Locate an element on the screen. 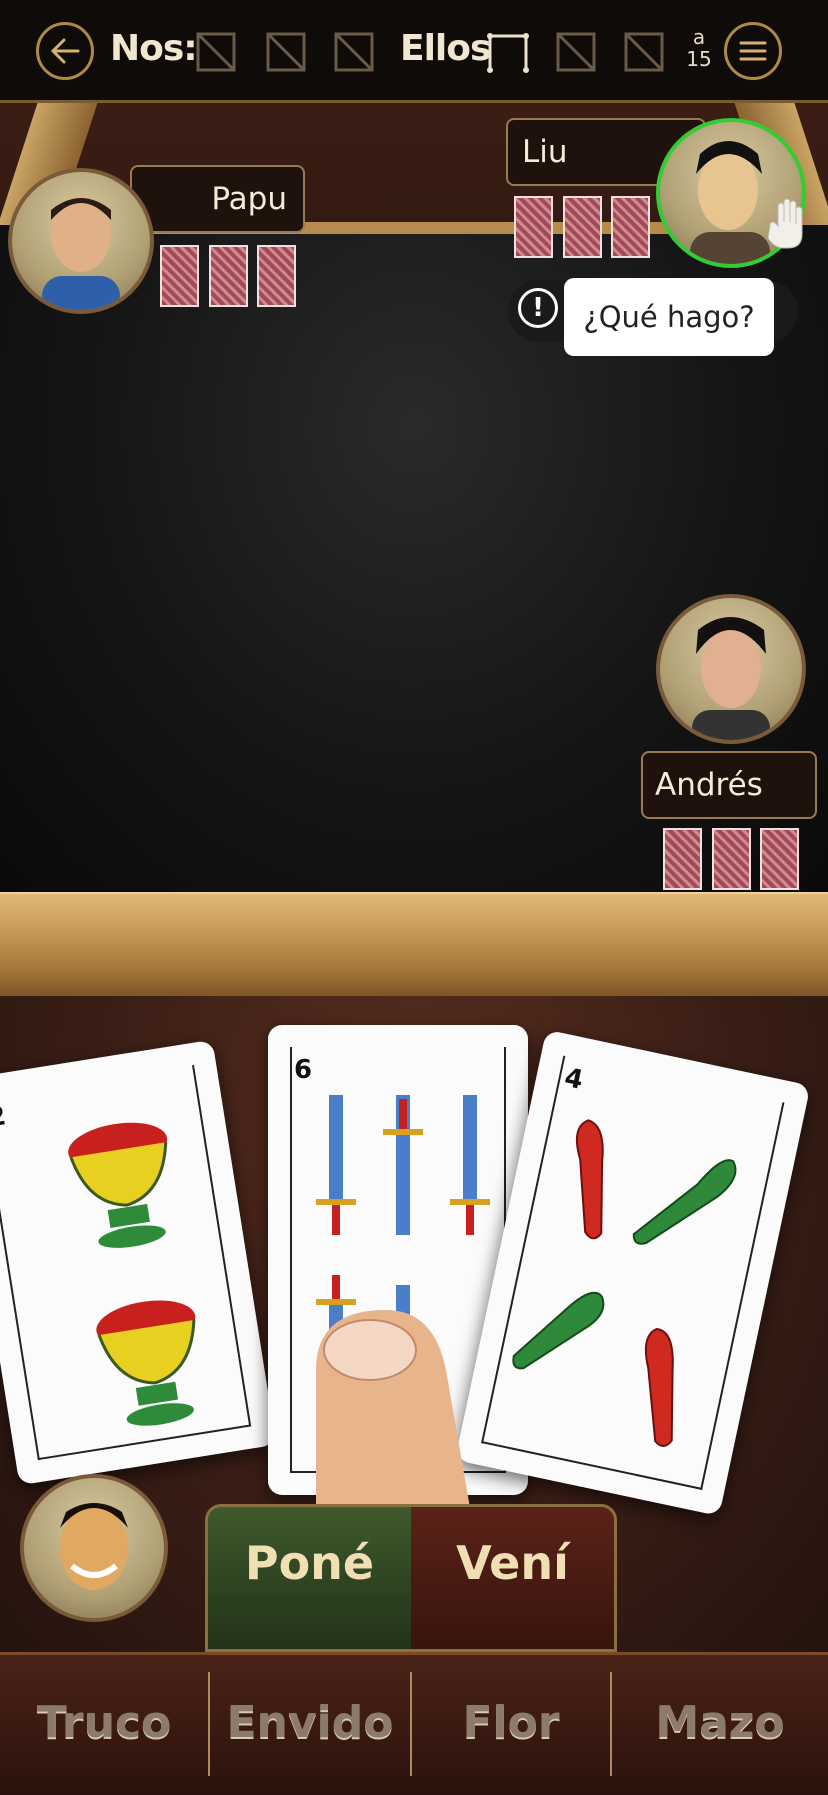 This screenshot has height=1795, width=828. club-suit-icon is located at coordinates (624, 1283).